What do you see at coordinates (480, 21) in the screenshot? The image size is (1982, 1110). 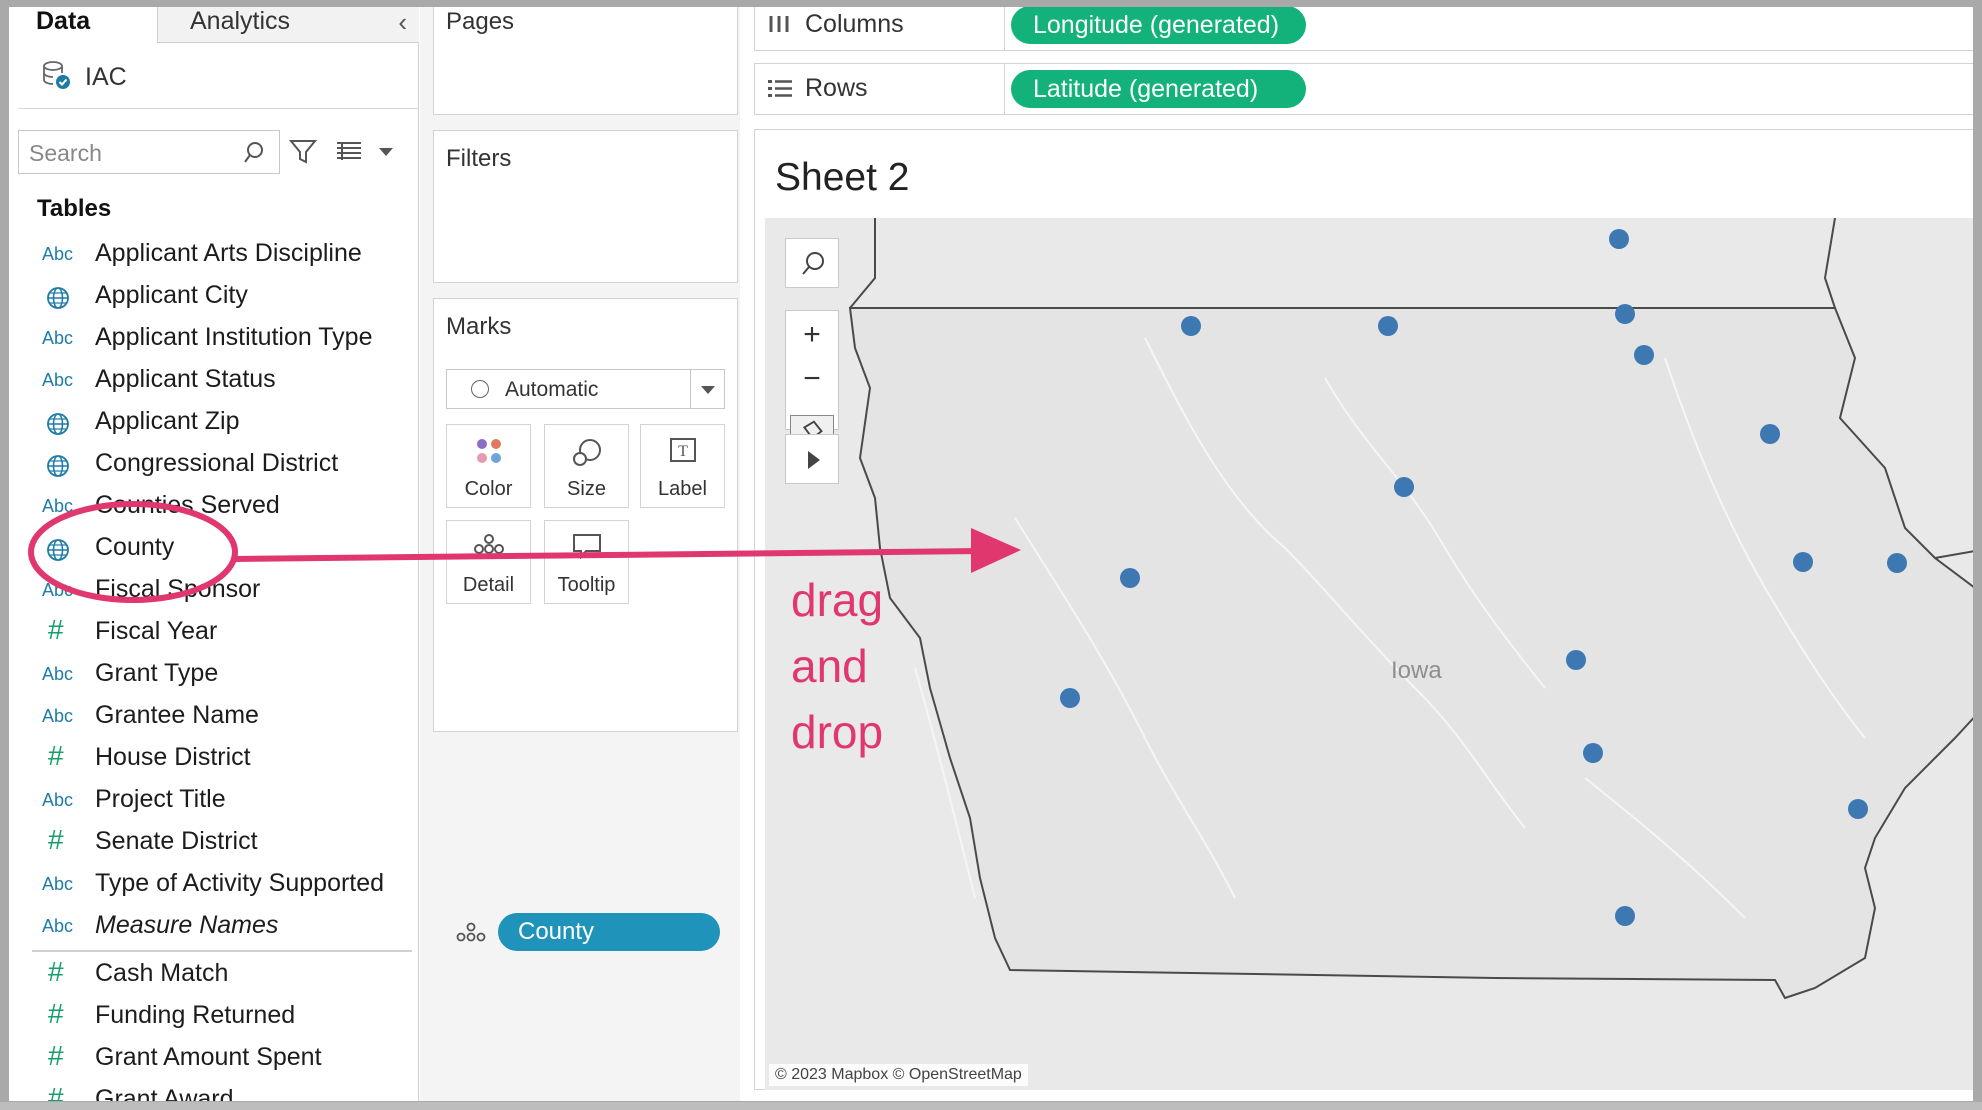 I see `pages-title: Pages` at bounding box center [480, 21].